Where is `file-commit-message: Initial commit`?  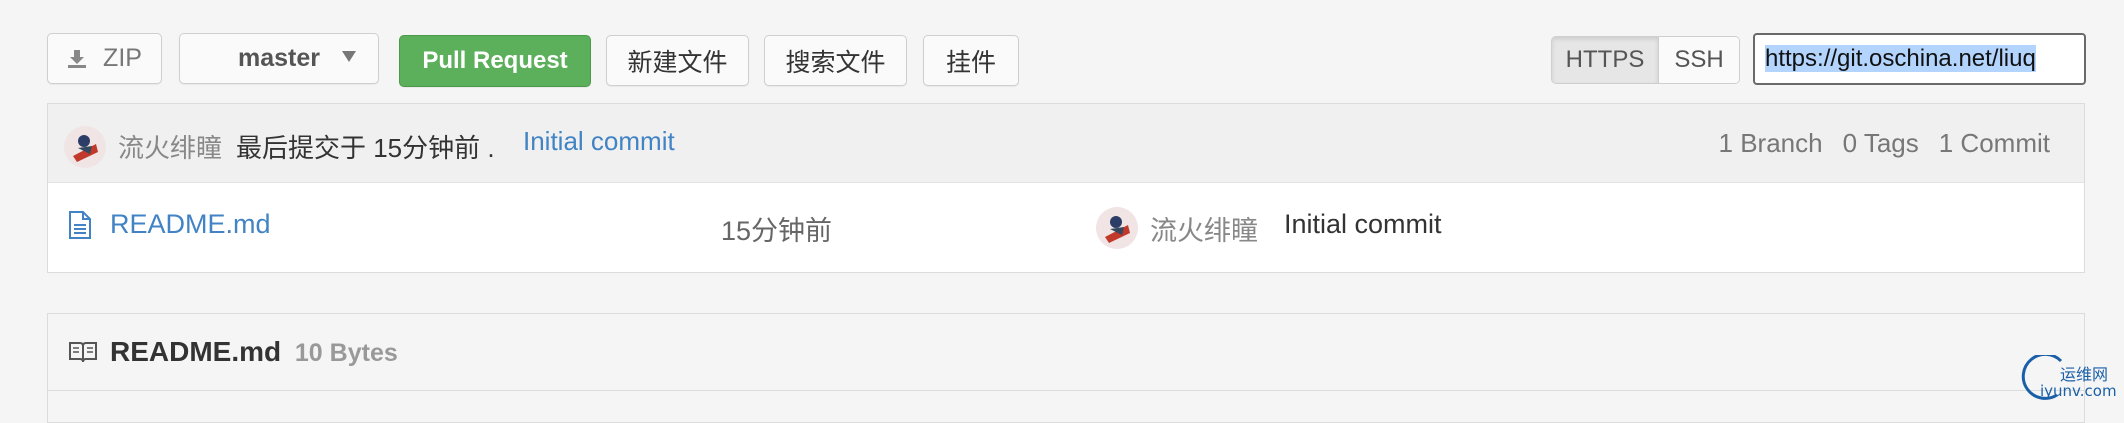 file-commit-message: Initial commit is located at coordinates (1363, 224).